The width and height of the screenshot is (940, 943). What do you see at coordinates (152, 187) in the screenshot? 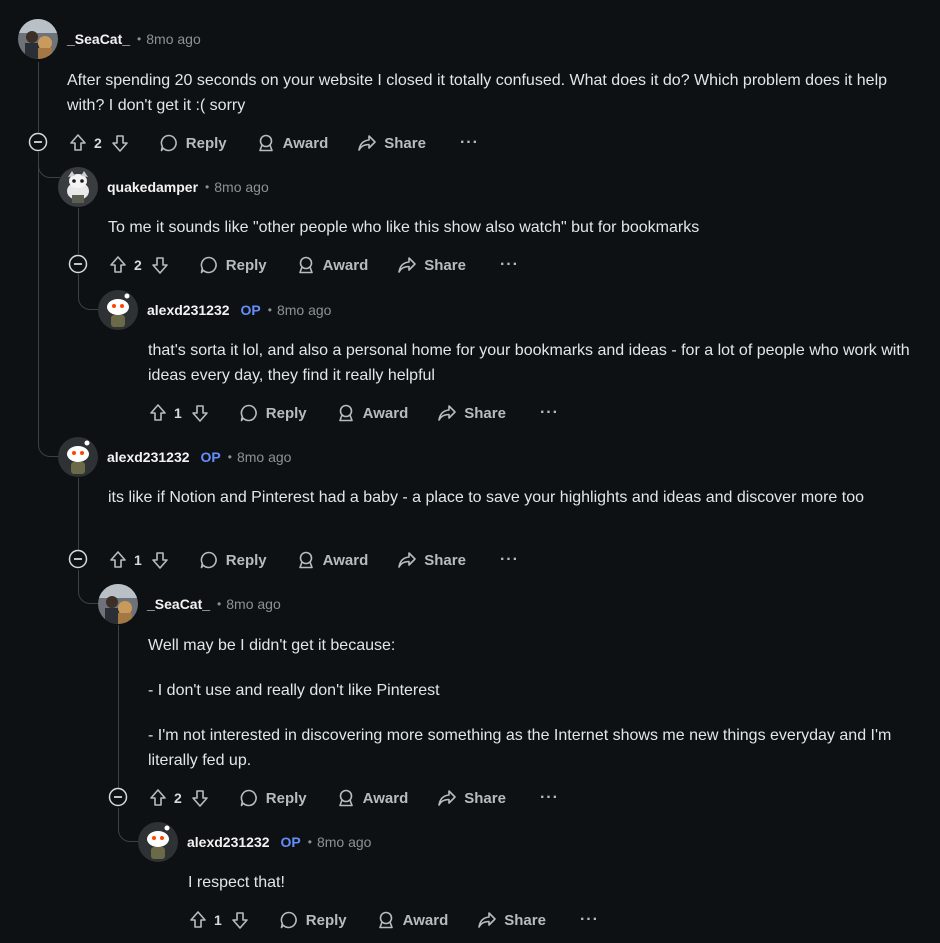
I see `username: quakedamper` at bounding box center [152, 187].